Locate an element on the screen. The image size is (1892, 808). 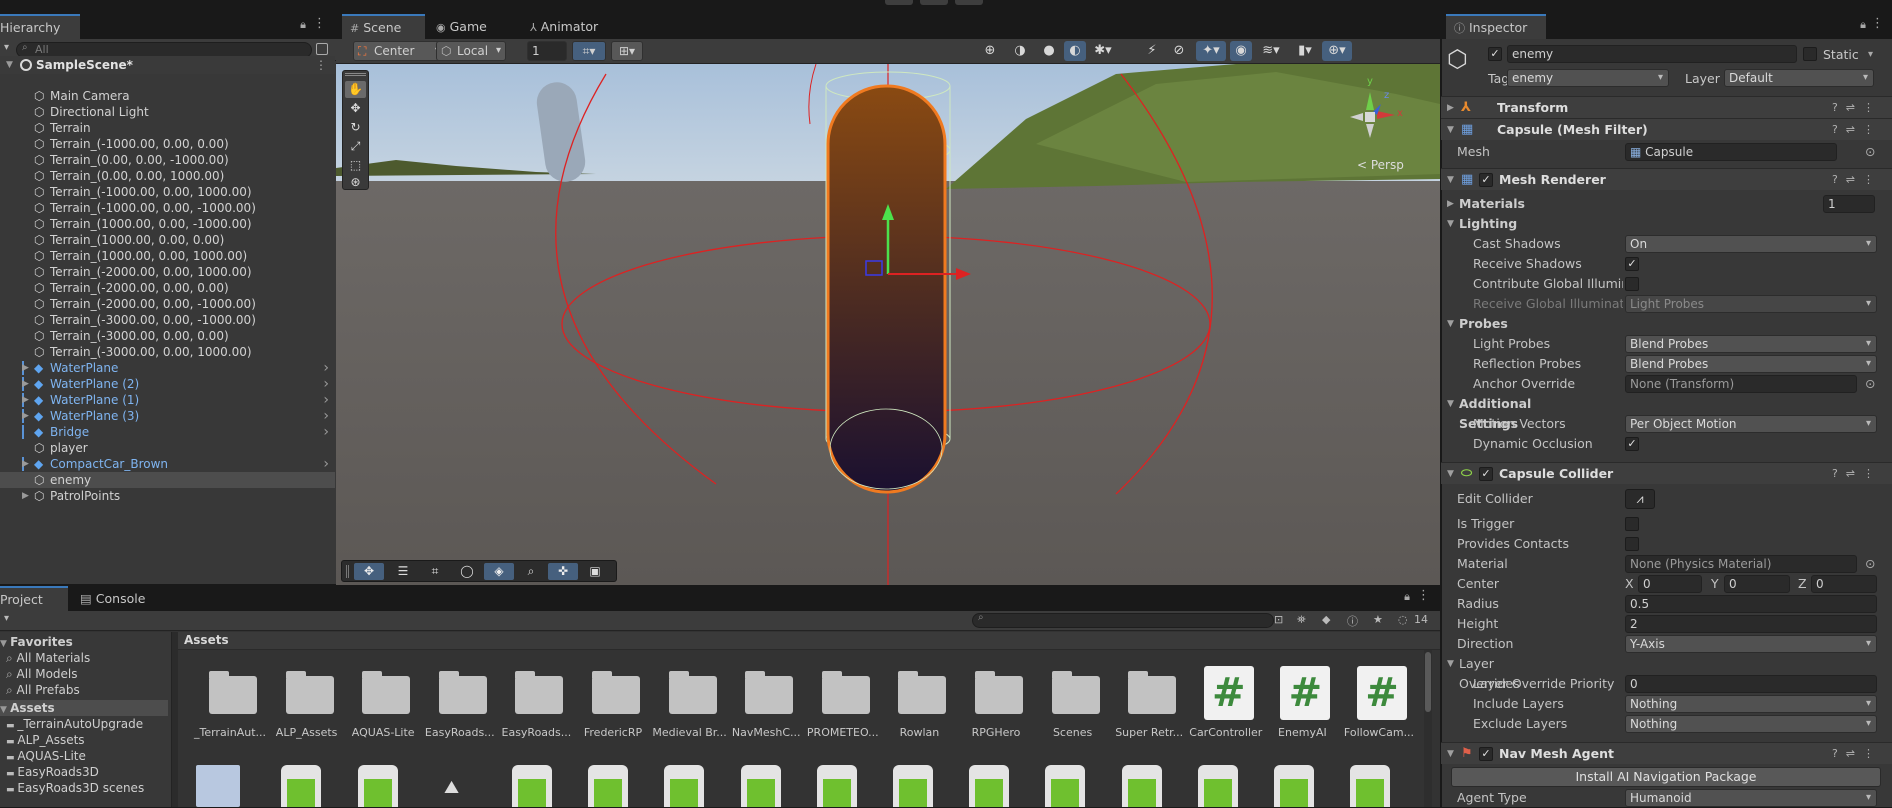
lighting-toggle-icon: ◐ is located at coordinates (1075, 51).